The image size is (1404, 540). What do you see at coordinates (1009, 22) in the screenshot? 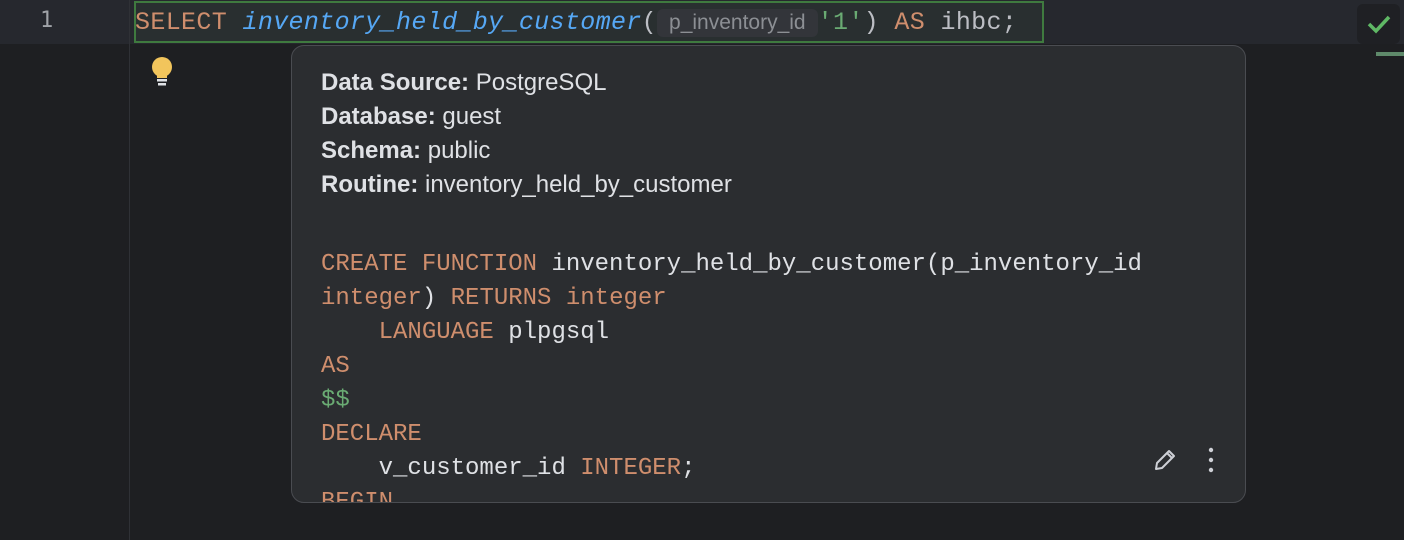
I see `semicolon: ;` at bounding box center [1009, 22].